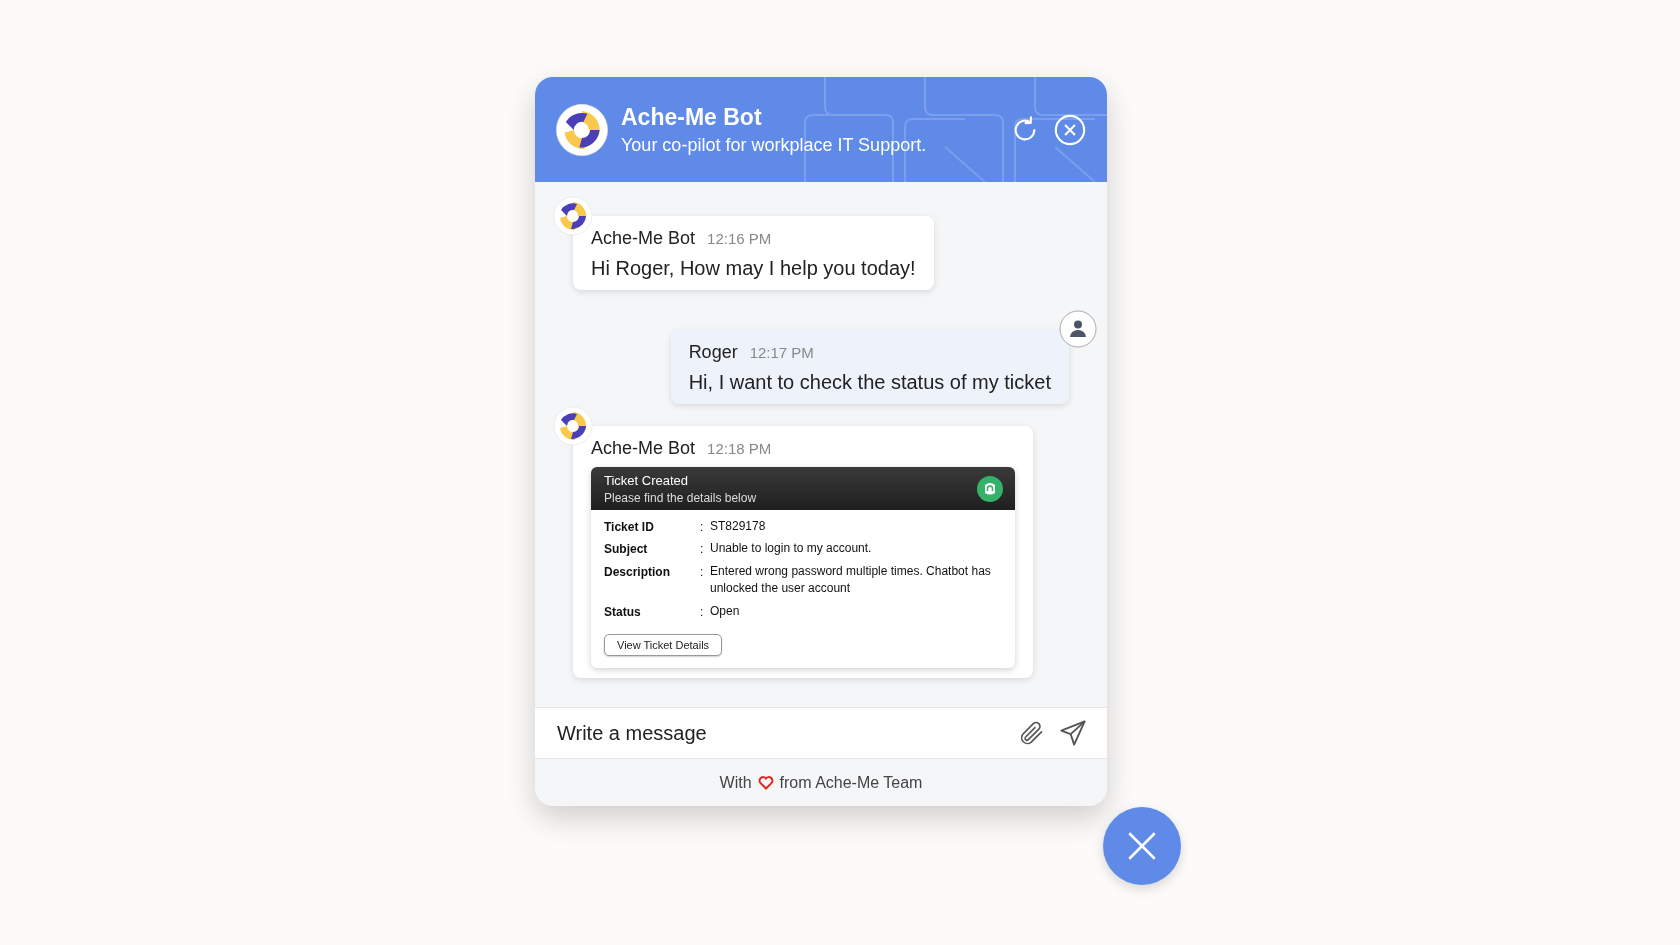  What do you see at coordinates (851, 782) in the screenshot?
I see `footer-text: from Ache-Me Team` at bounding box center [851, 782].